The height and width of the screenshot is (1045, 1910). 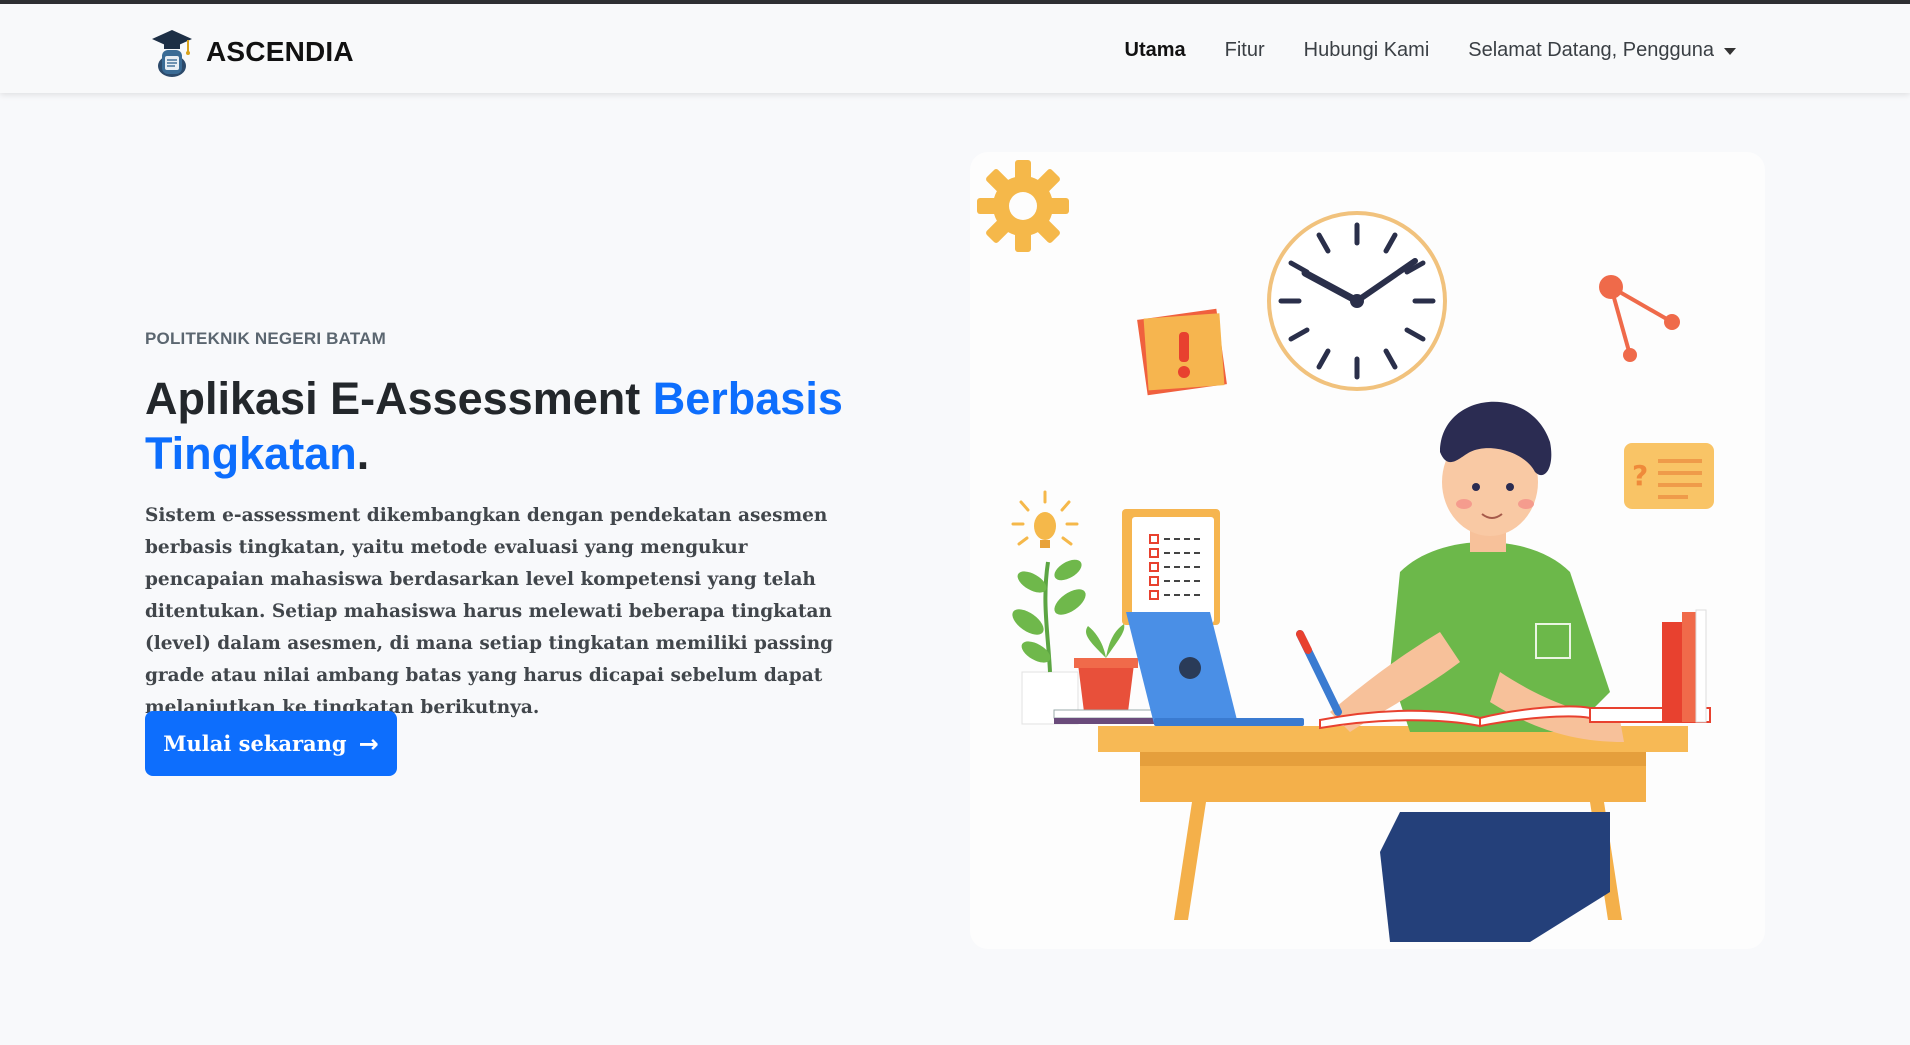 I want to click on plant-icon, so click(x=1049, y=642).